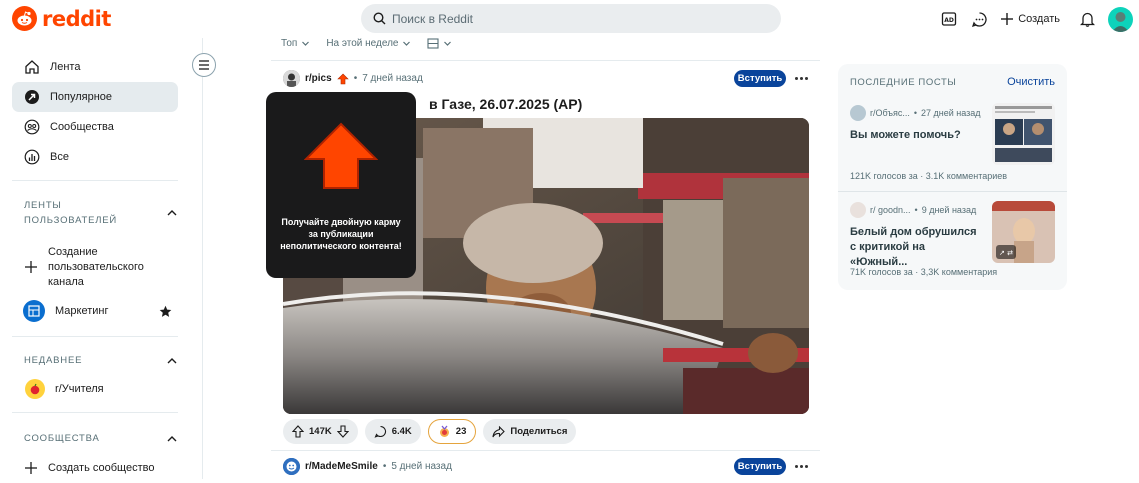 This screenshot has height=483, width=1139. What do you see at coordinates (32, 157) in the screenshot?
I see `all-icon` at bounding box center [32, 157].